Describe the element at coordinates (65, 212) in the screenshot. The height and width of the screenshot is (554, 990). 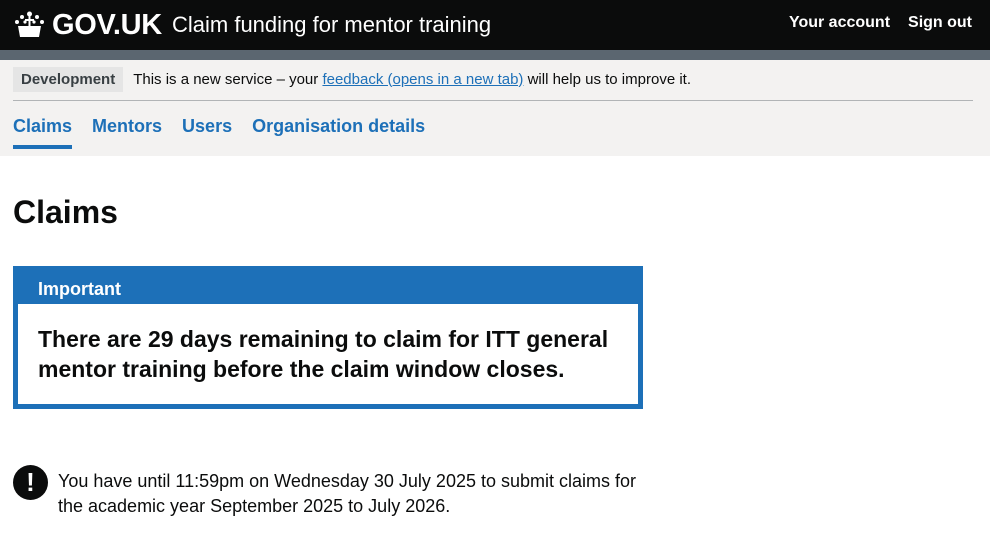
I see `page-title: Claims` at that location.